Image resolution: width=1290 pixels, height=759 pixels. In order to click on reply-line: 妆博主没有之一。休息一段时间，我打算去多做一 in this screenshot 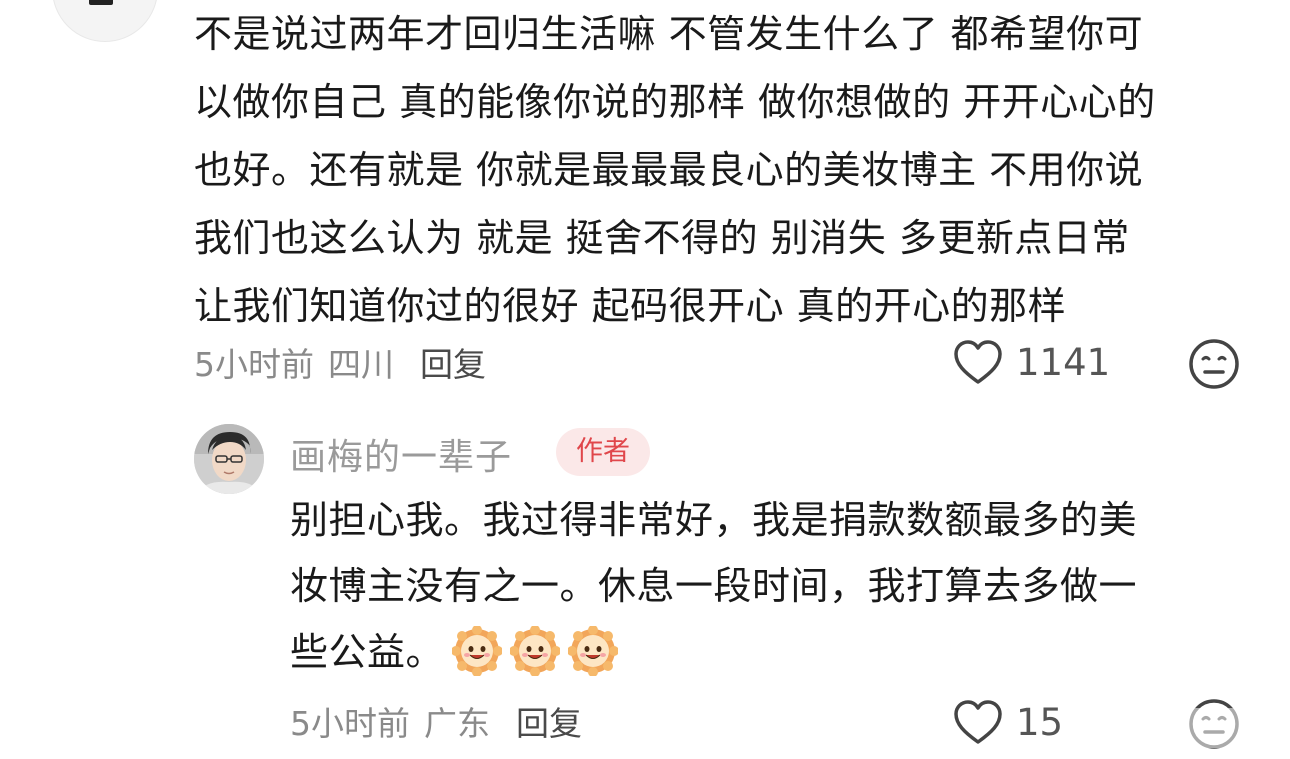, I will do `click(714, 586)`.